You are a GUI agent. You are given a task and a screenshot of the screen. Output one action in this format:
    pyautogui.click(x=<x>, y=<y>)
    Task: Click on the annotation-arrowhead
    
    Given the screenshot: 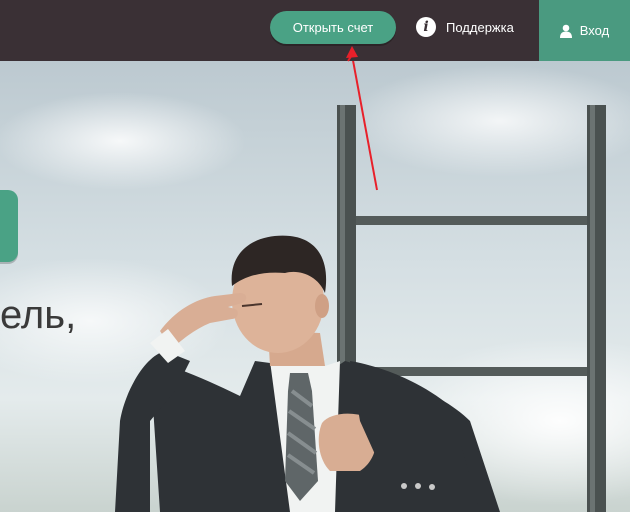 What is the action you would take?
    pyautogui.click(x=352, y=54)
    